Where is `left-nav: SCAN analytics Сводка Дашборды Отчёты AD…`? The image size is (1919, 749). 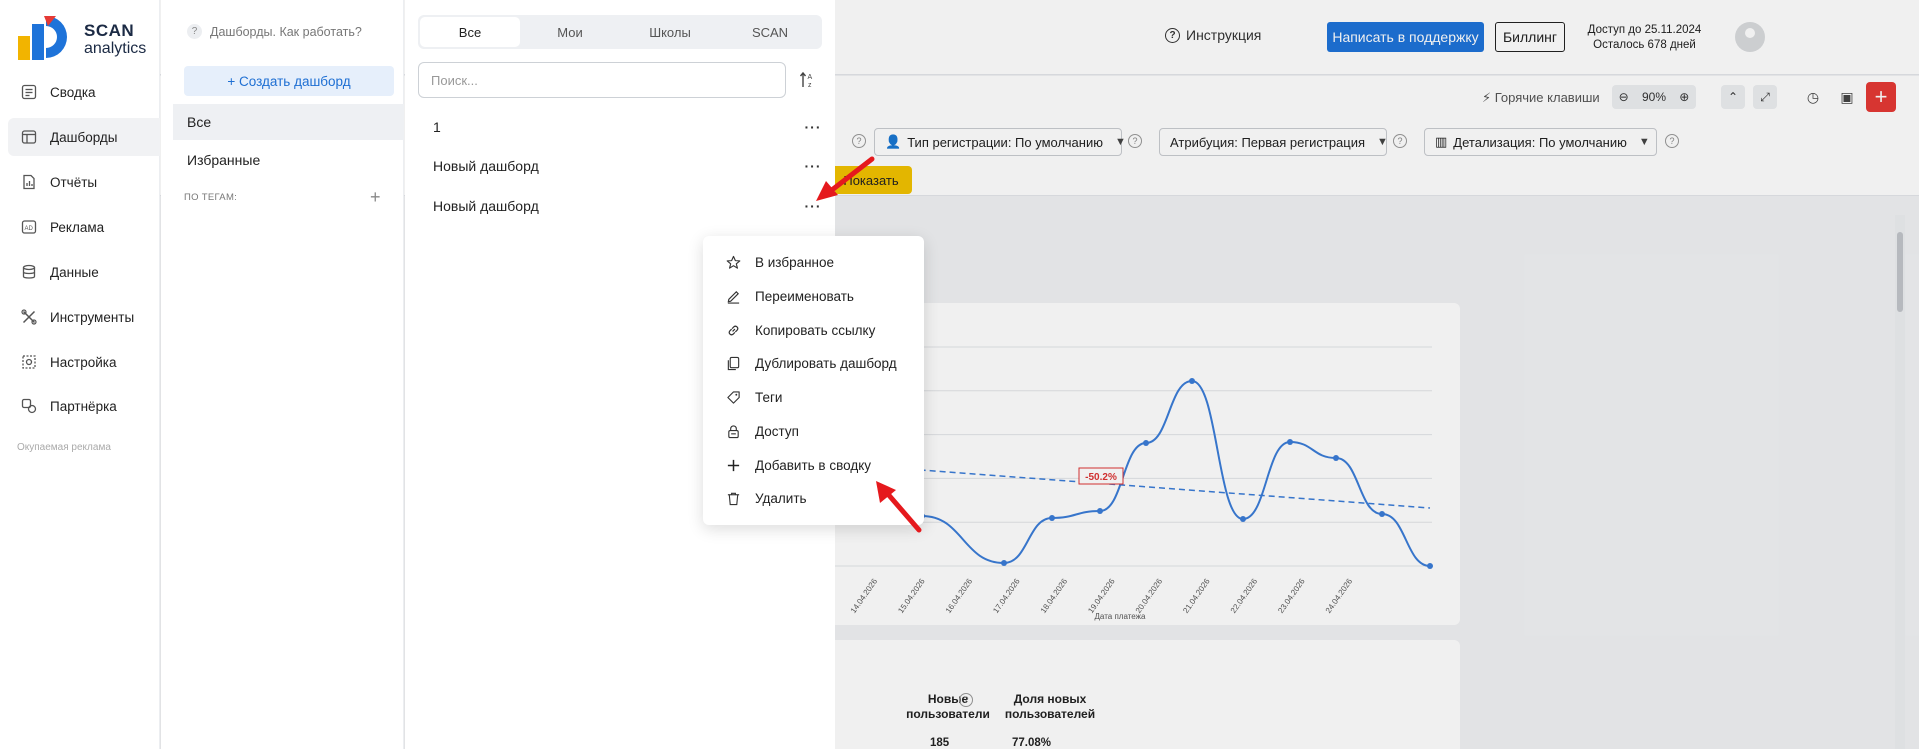
left-nav: SCAN analytics Сводка Дашборды Отчёты AD… is located at coordinates (80, 374).